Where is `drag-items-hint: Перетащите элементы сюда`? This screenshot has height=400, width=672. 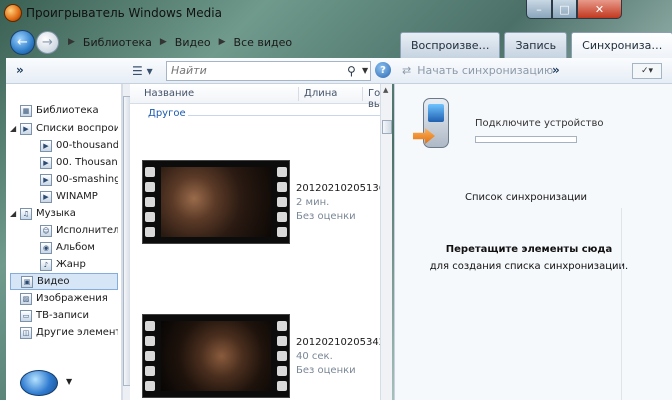
drag-items-hint: Перетащите элементы сюда is located at coordinates (529, 249).